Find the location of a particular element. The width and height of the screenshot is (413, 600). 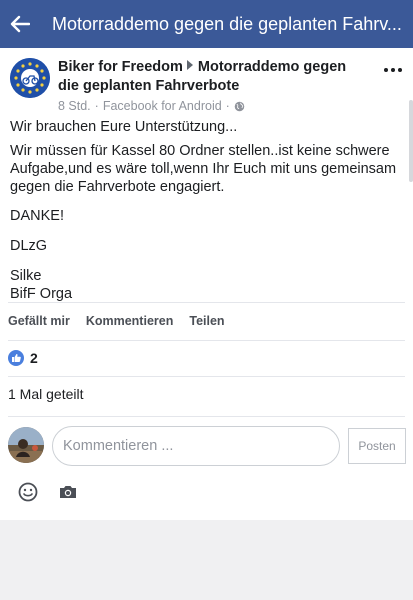

post-meta: 8 Std. · Facebook for Android · is located at coordinates (213, 106).